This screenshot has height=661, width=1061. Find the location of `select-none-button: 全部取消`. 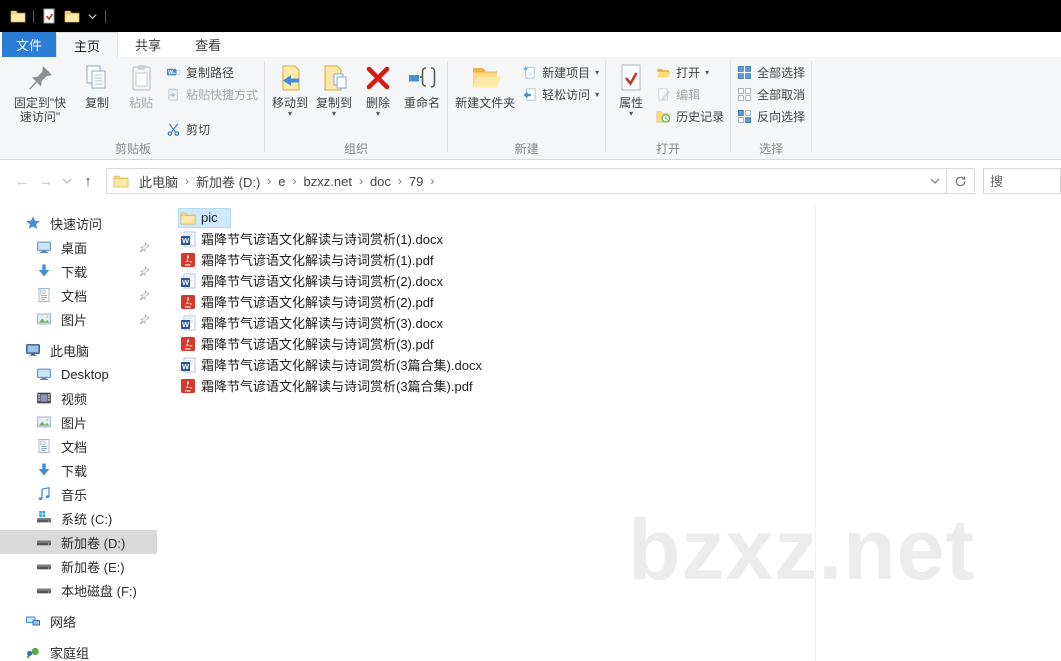

select-none-button: 全部取消 is located at coordinates (771, 94).